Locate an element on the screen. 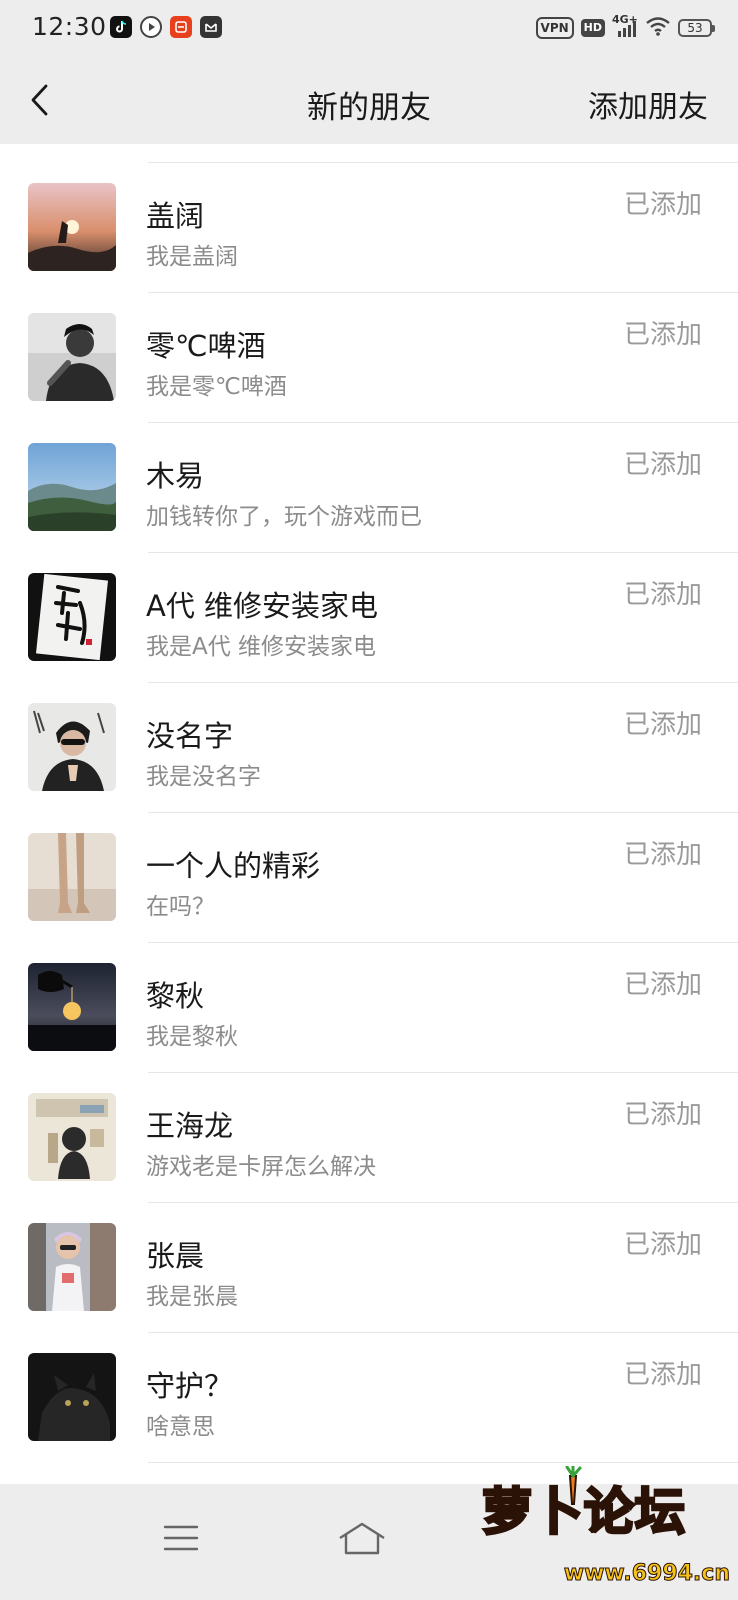 Image resolution: width=738 pixels, height=1600 pixels. friend-row: 零℃啤酒 我是零℃啤酒 已添加 is located at coordinates (369, 358).